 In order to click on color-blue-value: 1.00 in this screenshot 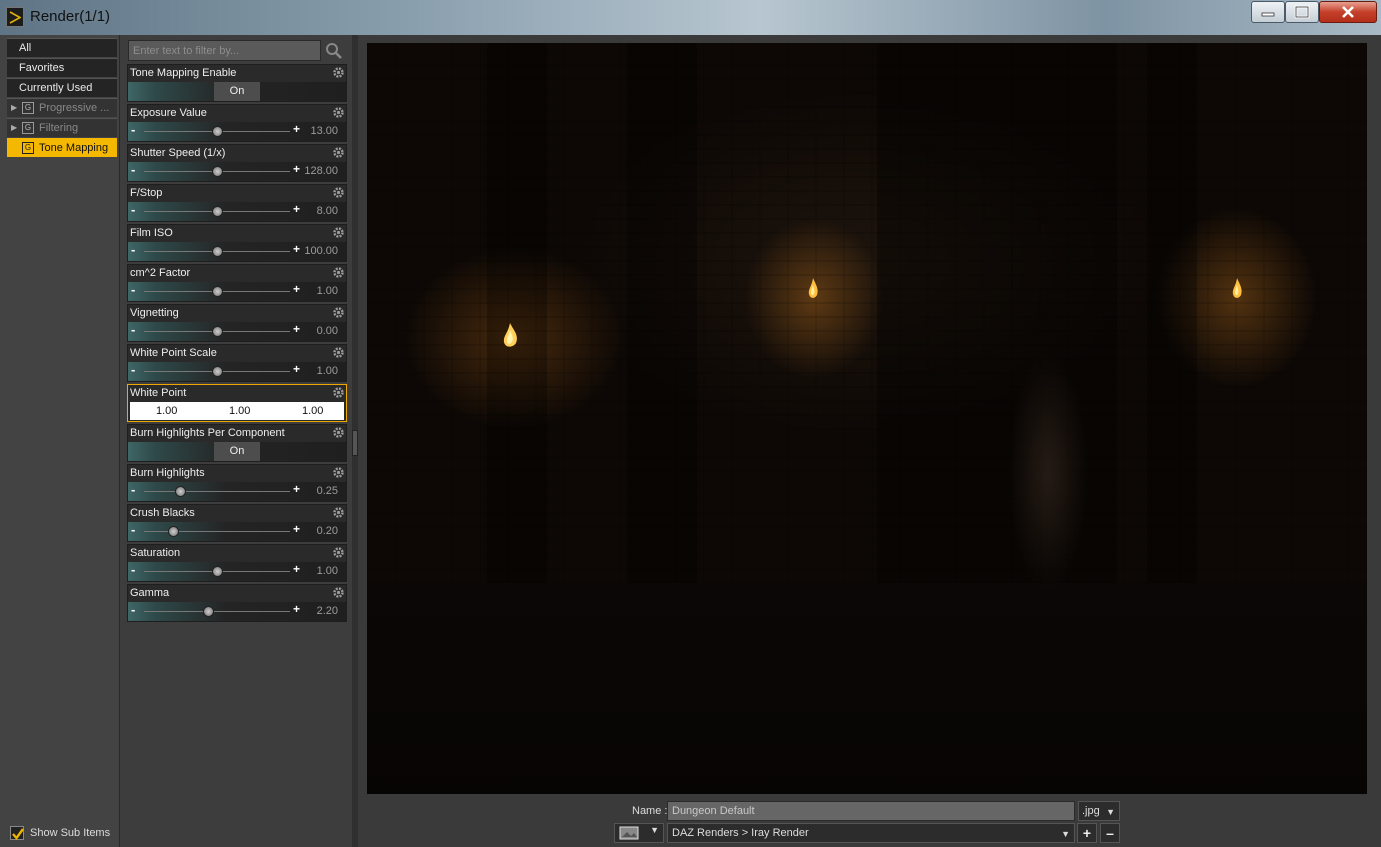, I will do `click(312, 411)`.